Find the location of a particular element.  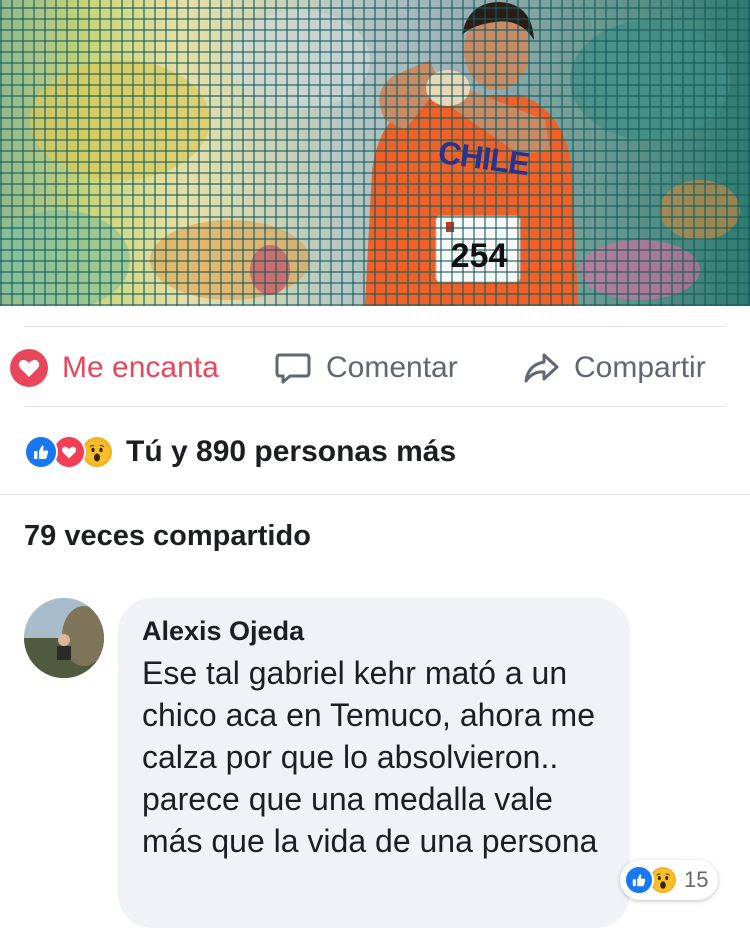

share-count: 79 veces compartido is located at coordinates (167, 536).